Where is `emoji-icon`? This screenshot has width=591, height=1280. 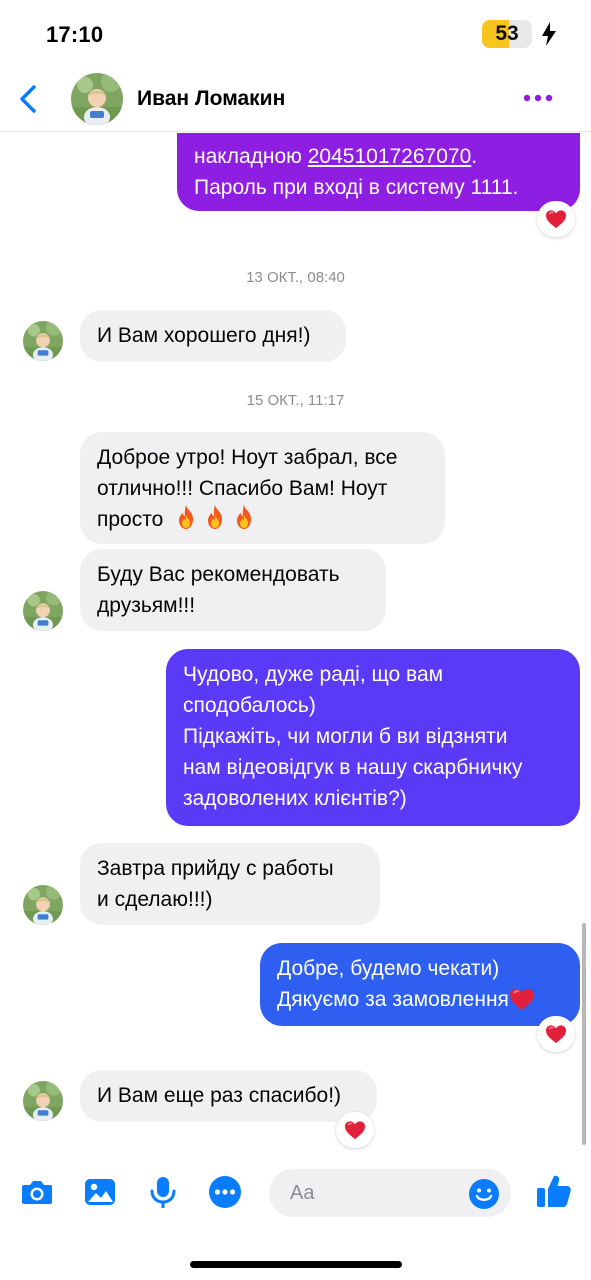
emoji-icon is located at coordinates (484, 1194).